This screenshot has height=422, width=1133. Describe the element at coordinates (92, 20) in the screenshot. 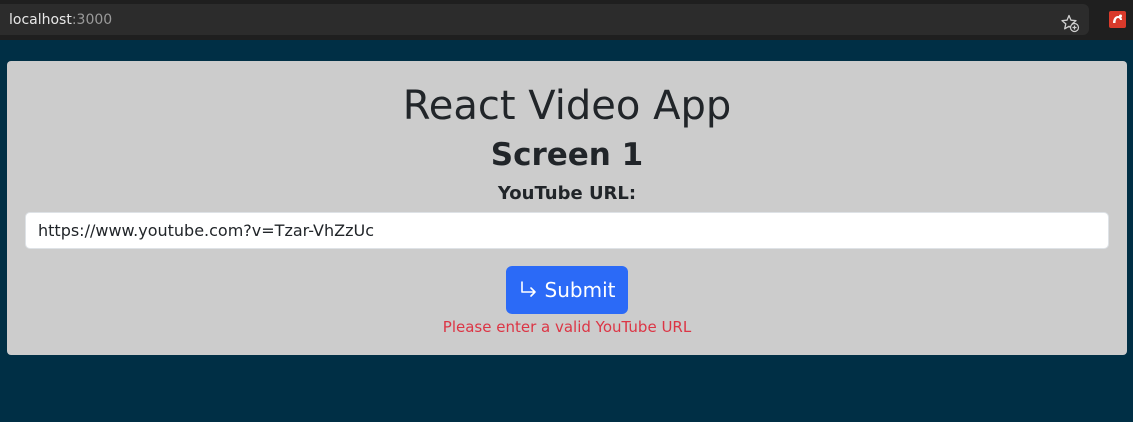

I see `url-port: :3000` at that location.